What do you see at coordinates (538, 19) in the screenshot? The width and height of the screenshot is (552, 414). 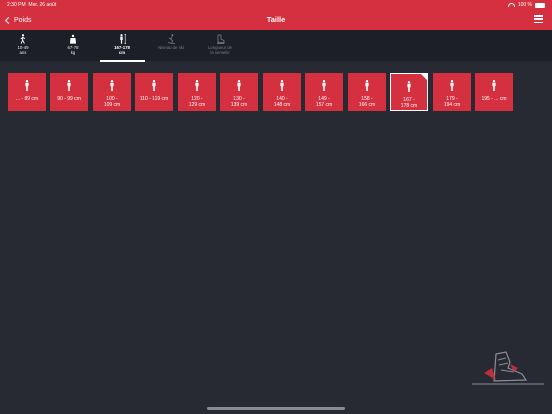 I see `hamburger-menu-icon` at bounding box center [538, 19].